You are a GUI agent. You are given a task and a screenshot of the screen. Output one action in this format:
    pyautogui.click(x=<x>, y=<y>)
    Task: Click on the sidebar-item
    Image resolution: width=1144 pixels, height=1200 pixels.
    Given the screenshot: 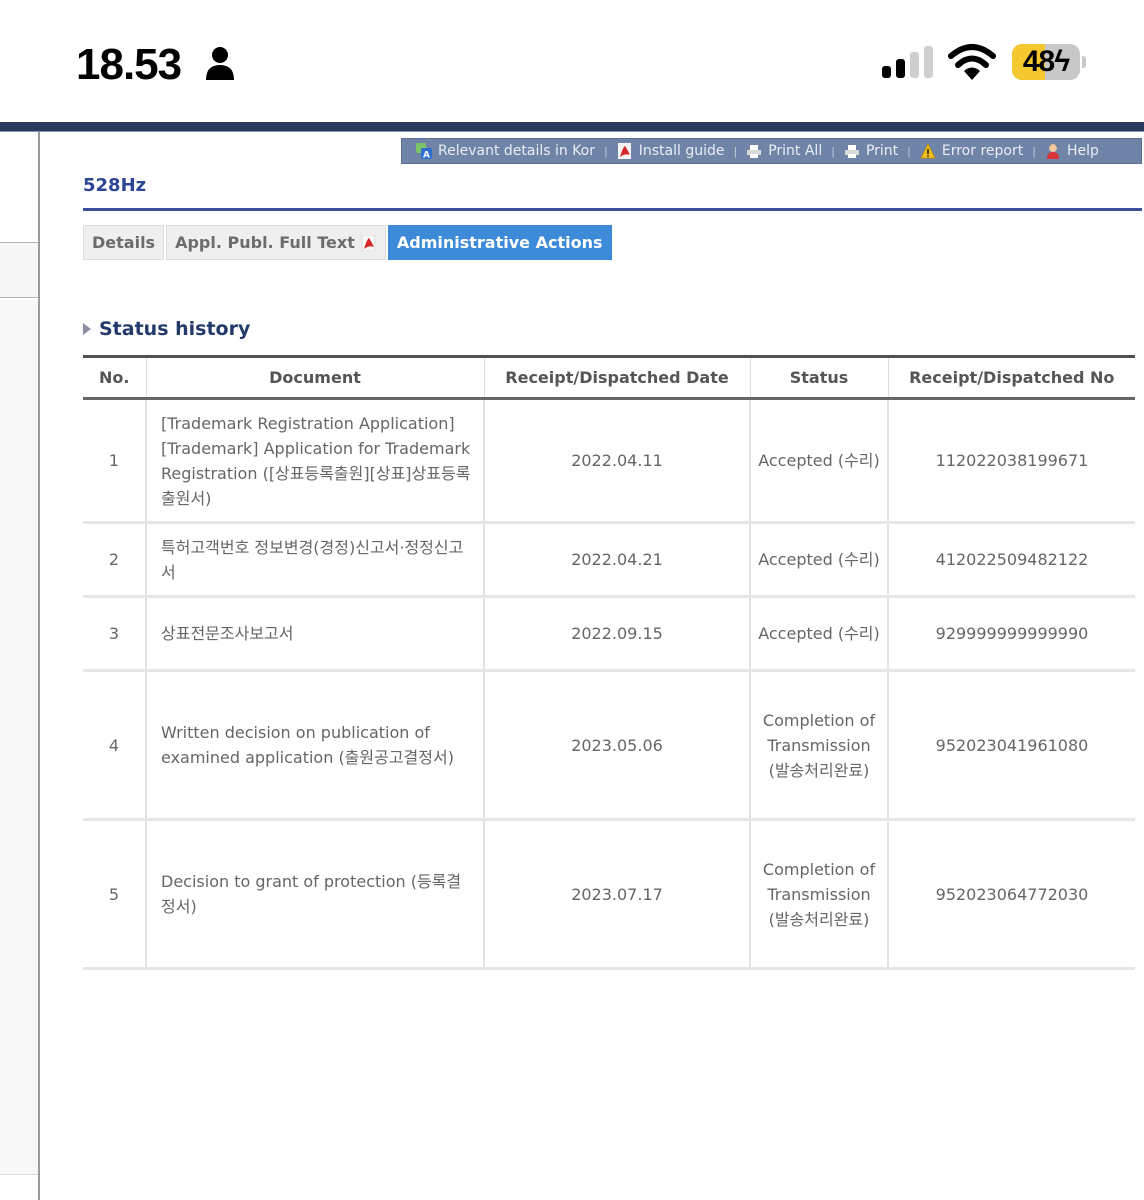 What is the action you would take?
    pyautogui.click(x=19, y=270)
    